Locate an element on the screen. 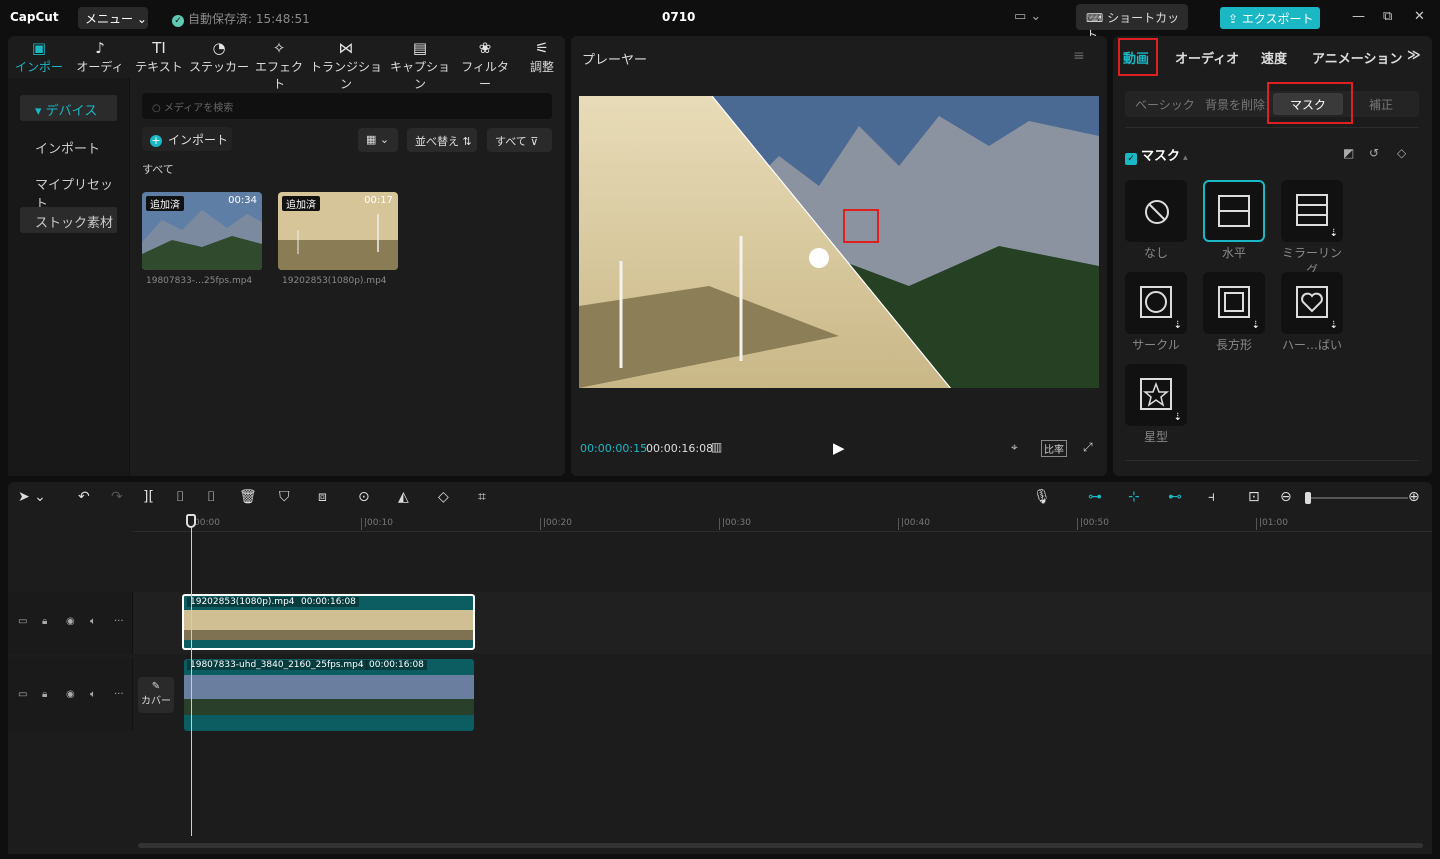 This screenshot has width=1440, height=859. project-name: 0710 is located at coordinates (678, 17).